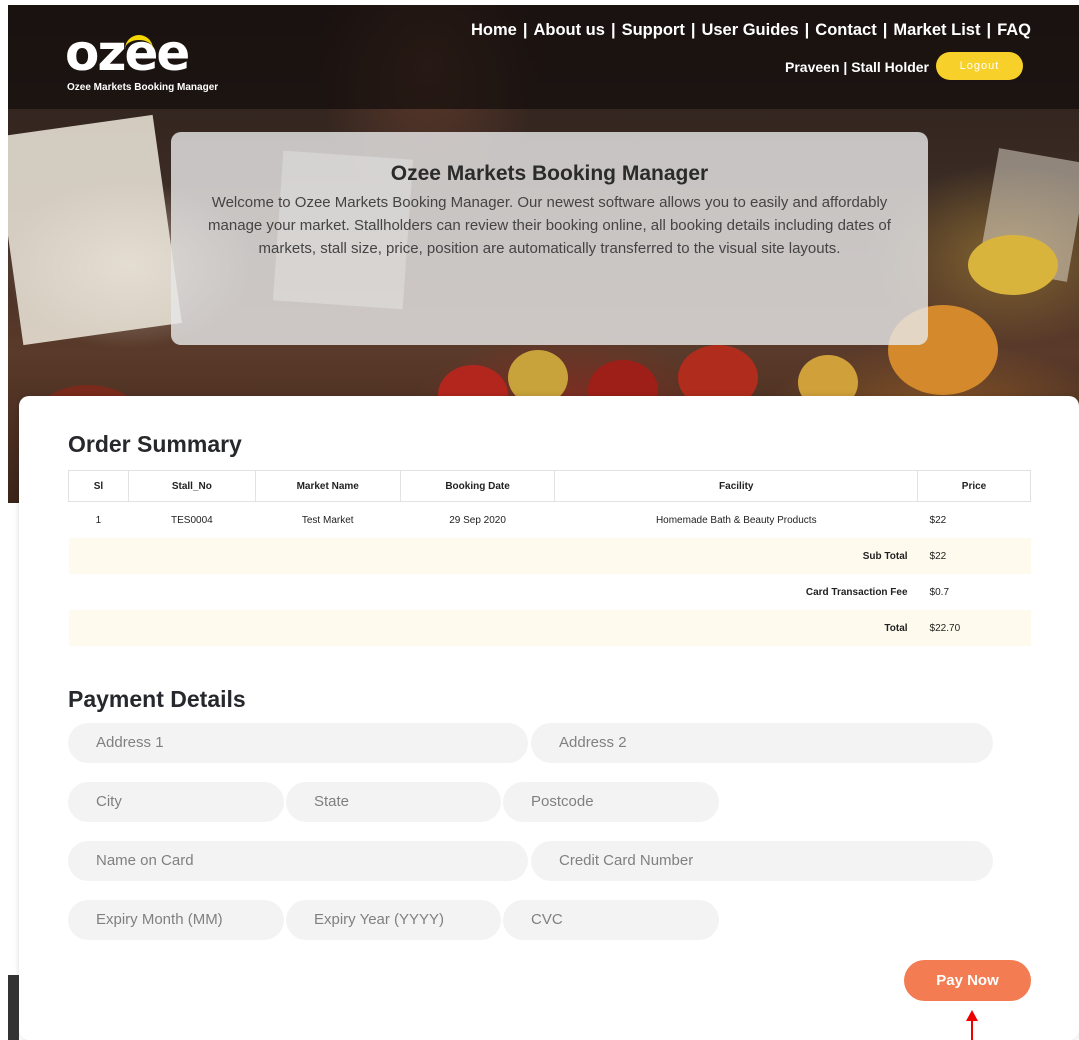 Image resolution: width=1079 pixels, height=1040 pixels. I want to click on hero-price-sign, so click(95, 230).